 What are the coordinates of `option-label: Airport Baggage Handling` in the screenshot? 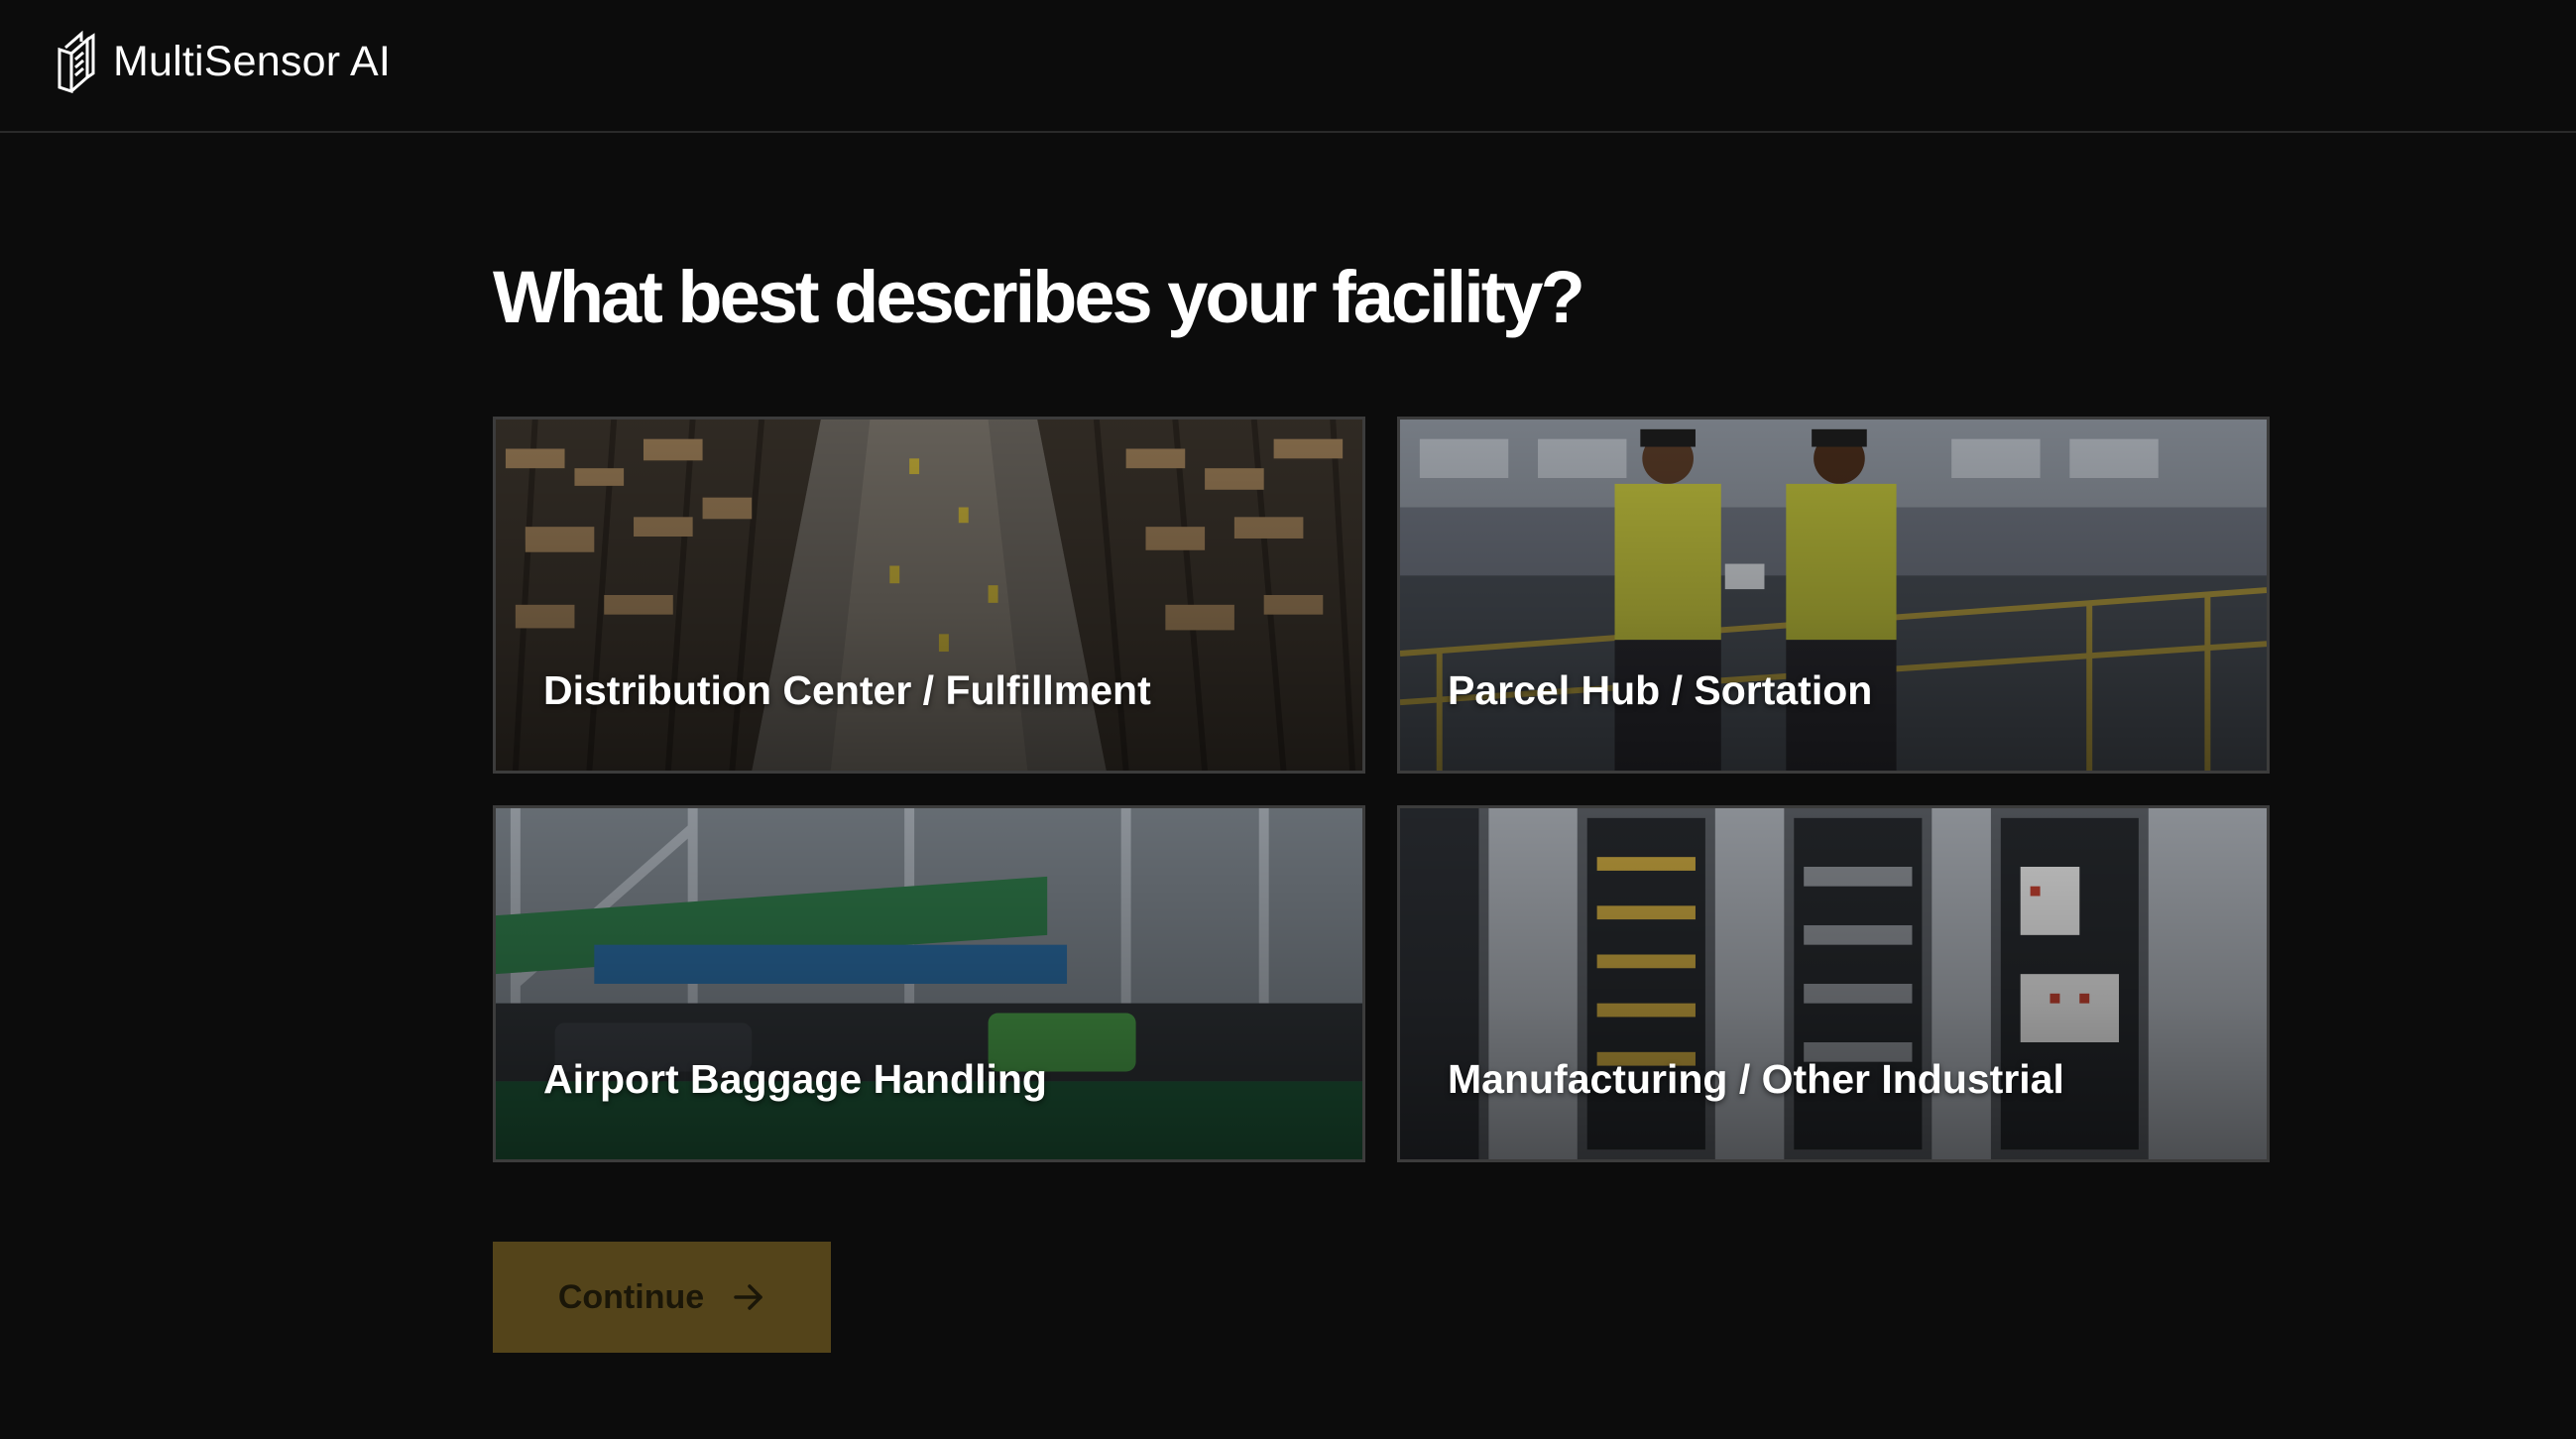 It's located at (795, 1079).